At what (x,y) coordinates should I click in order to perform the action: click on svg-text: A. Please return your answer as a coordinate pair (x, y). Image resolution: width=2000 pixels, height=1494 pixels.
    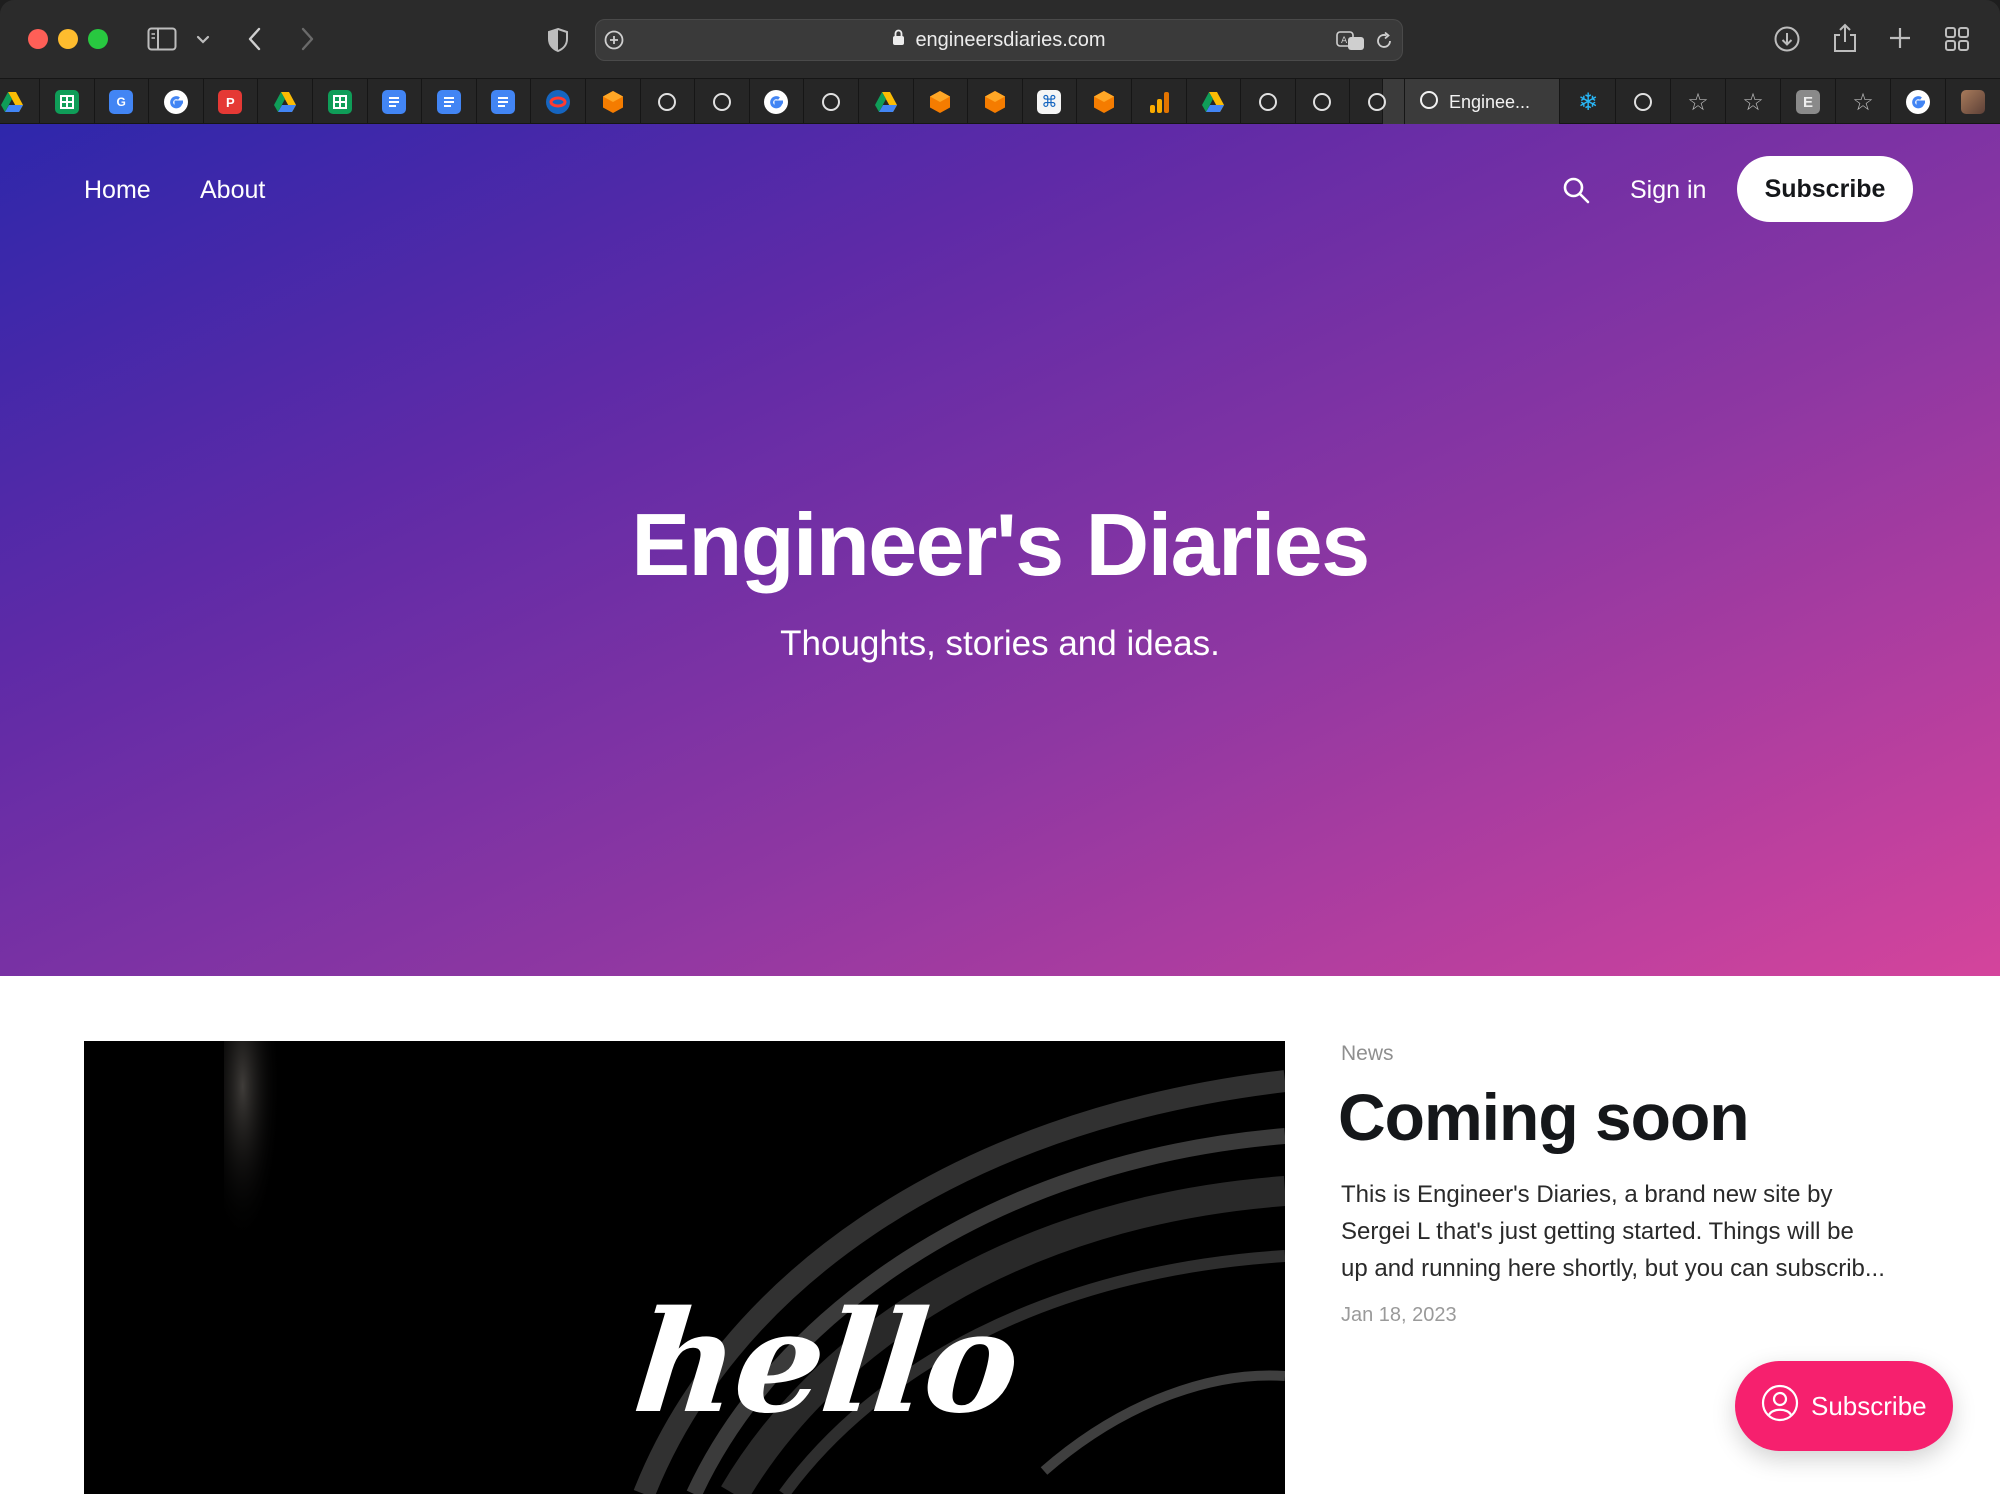
    Looking at the image, I should click on (1344, 41).